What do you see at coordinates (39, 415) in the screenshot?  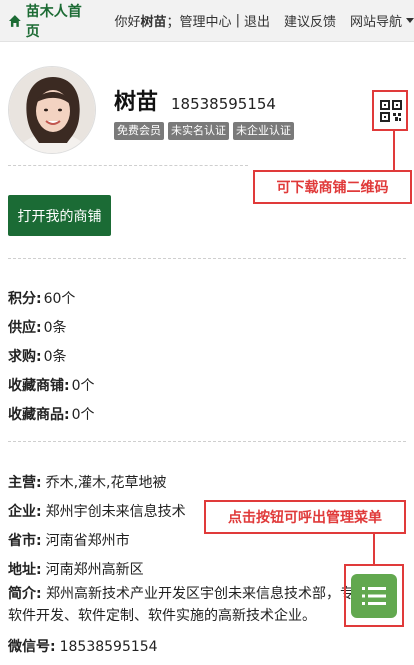 I see `stat-label: 收藏商品:` at bounding box center [39, 415].